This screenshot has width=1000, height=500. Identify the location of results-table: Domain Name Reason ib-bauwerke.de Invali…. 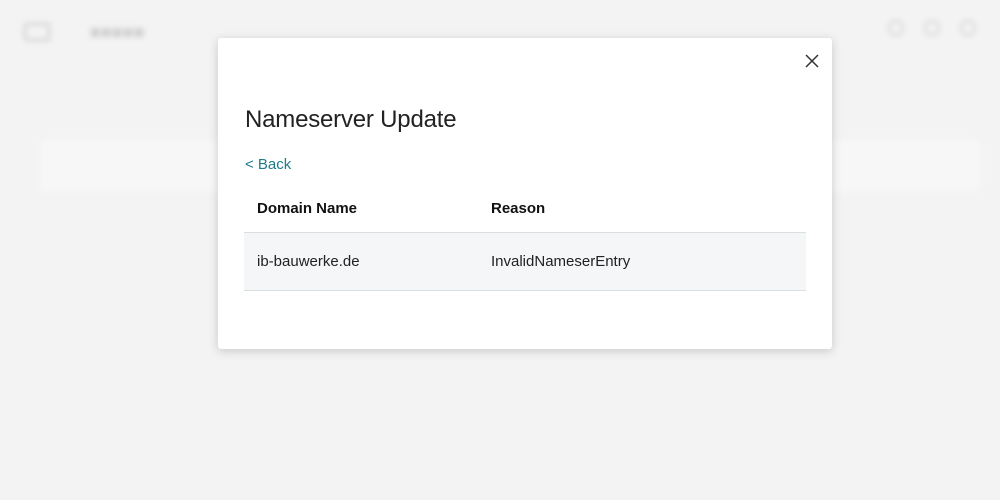
(525, 238).